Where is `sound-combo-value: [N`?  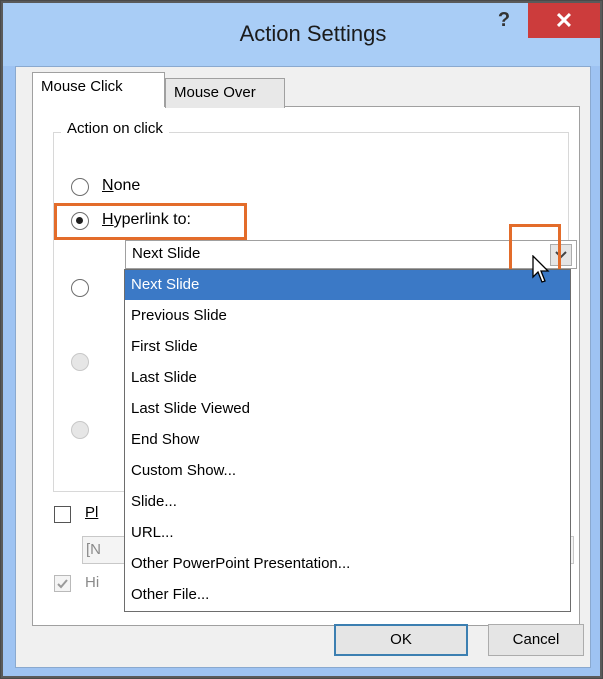 sound-combo-value: [N is located at coordinates (93, 549).